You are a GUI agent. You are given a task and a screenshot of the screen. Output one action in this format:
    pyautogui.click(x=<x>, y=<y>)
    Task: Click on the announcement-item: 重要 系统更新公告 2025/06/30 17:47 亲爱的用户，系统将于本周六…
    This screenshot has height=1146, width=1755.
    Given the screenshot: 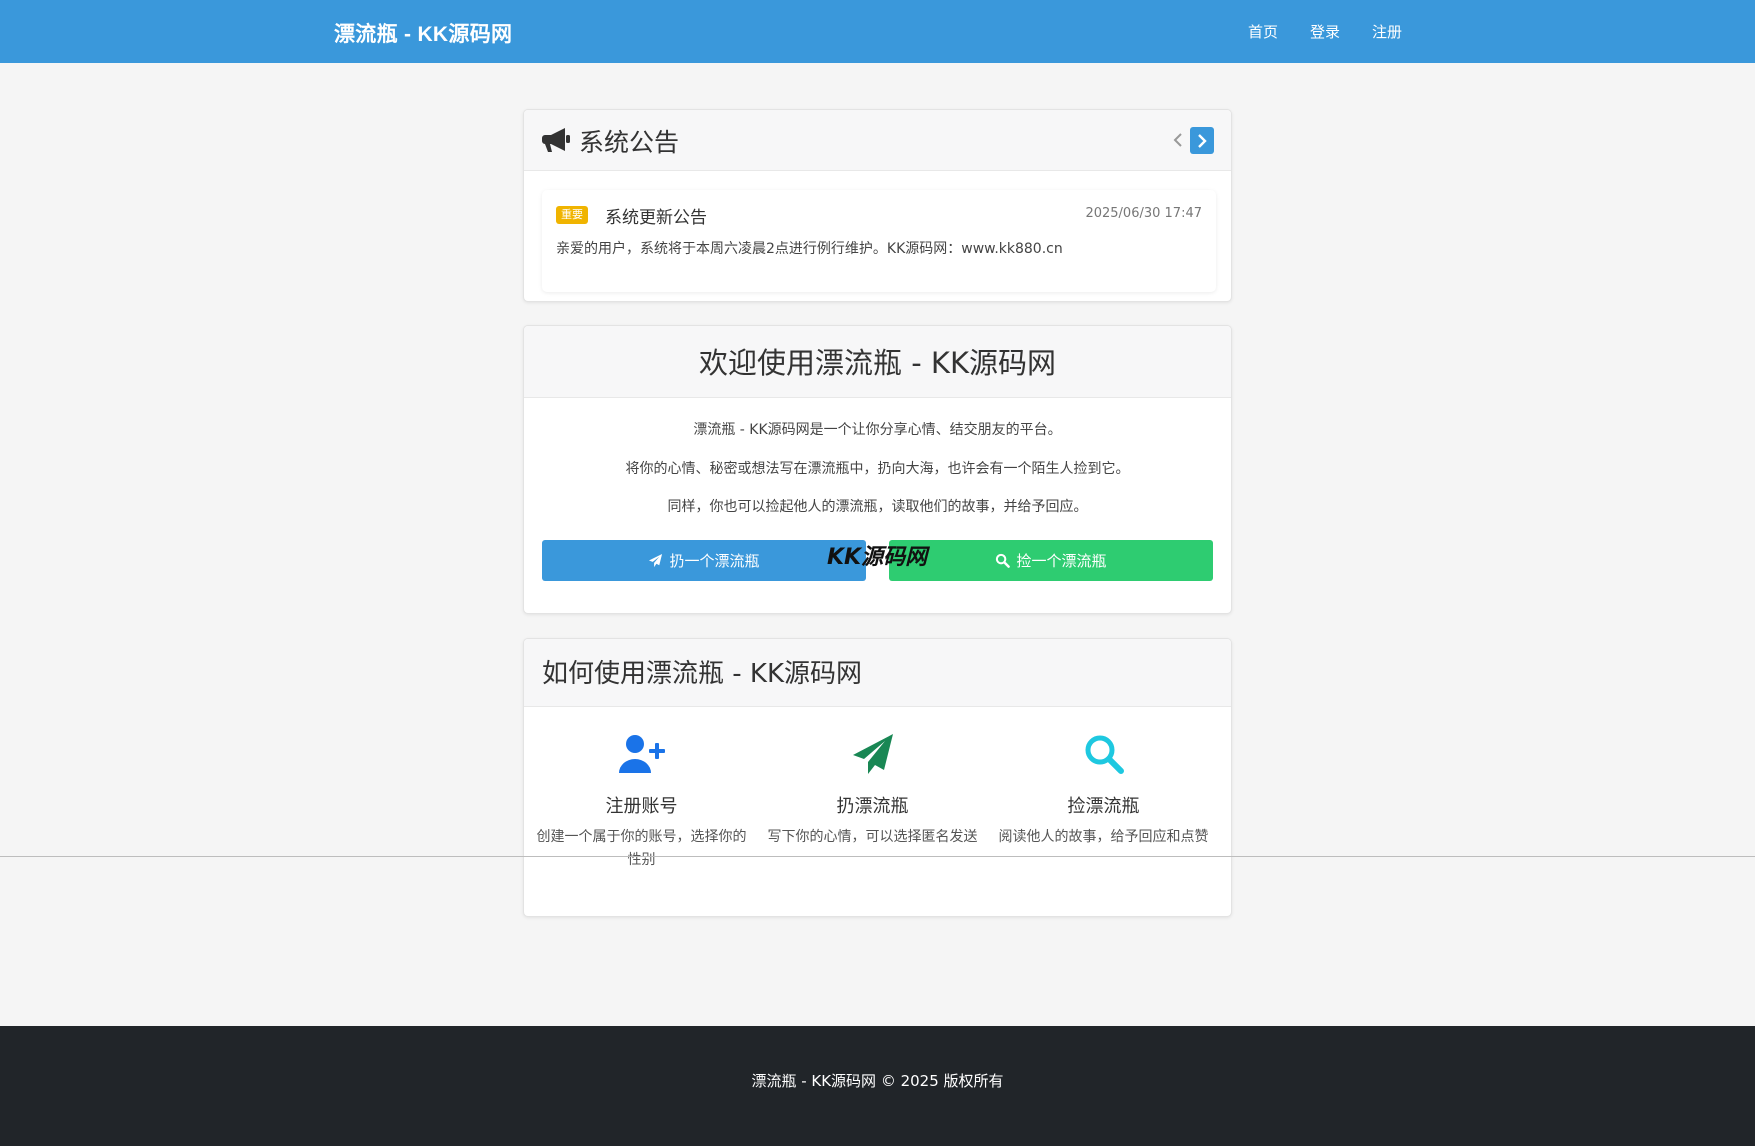 What is the action you would take?
    pyautogui.click(x=879, y=241)
    